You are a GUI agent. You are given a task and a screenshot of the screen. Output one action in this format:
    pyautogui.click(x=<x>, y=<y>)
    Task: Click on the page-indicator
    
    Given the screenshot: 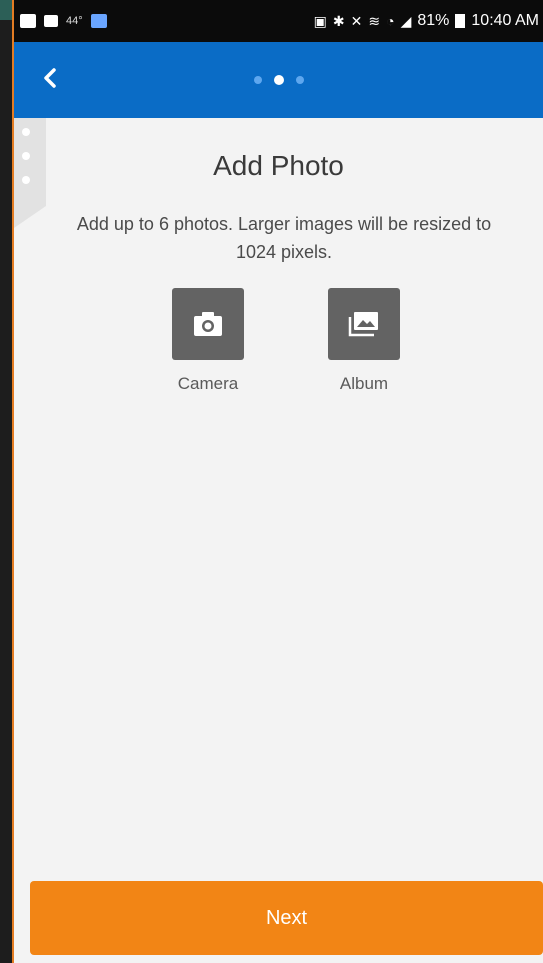 What is the action you would take?
    pyautogui.click(x=278, y=80)
    